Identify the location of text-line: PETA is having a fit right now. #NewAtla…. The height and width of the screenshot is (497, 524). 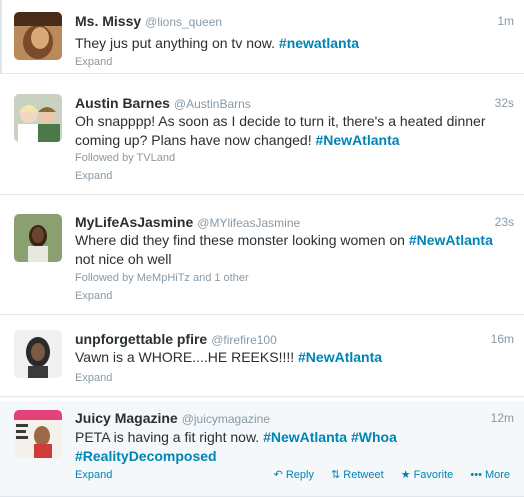
(293, 437).